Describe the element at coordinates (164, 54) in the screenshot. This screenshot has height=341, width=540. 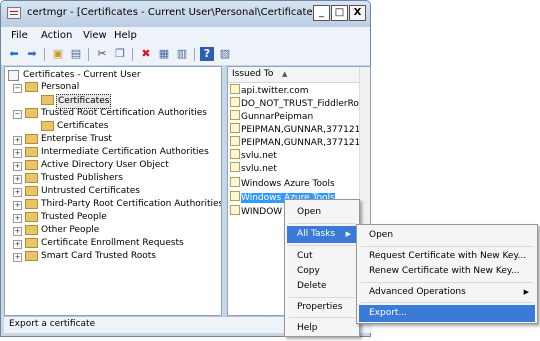
I see `properties-icon: ▦` at that location.